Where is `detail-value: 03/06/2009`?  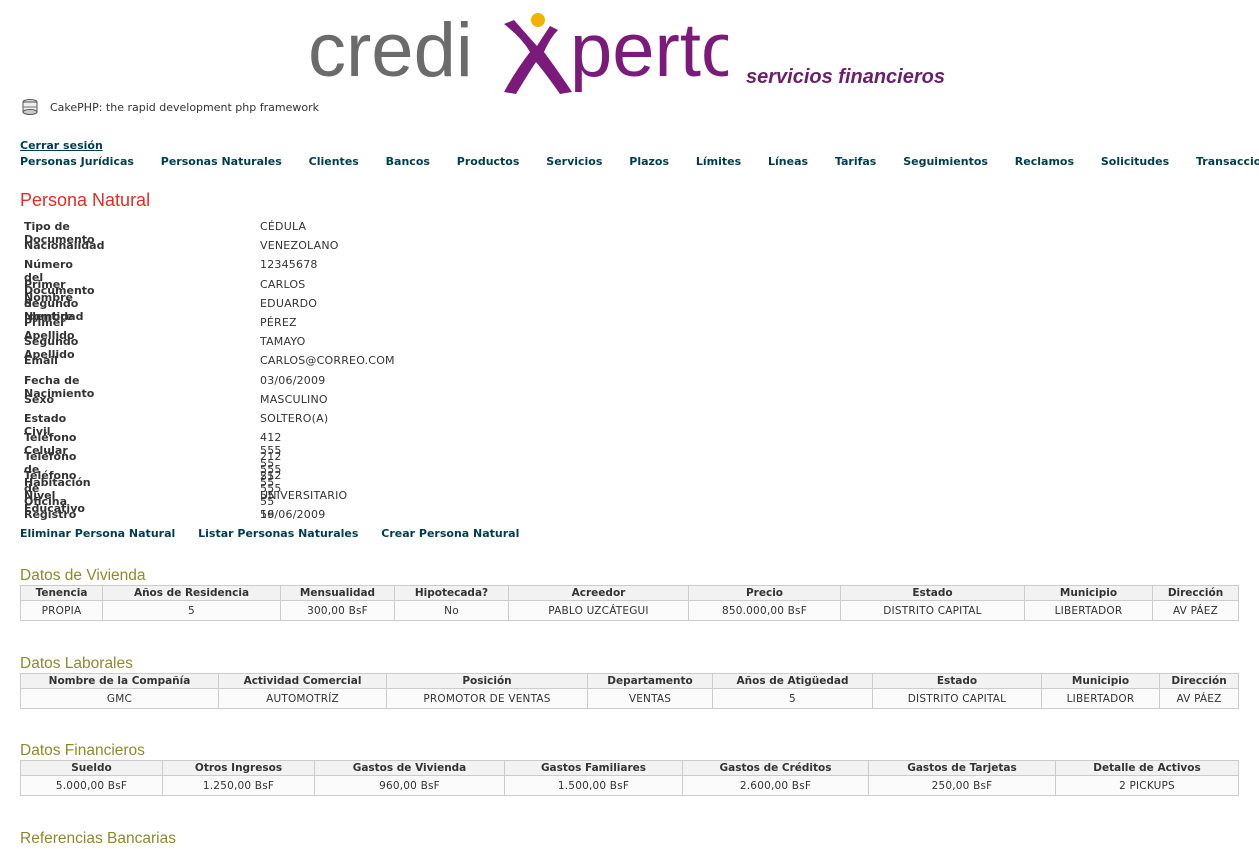 detail-value: 03/06/2009 is located at coordinates (293, 380).